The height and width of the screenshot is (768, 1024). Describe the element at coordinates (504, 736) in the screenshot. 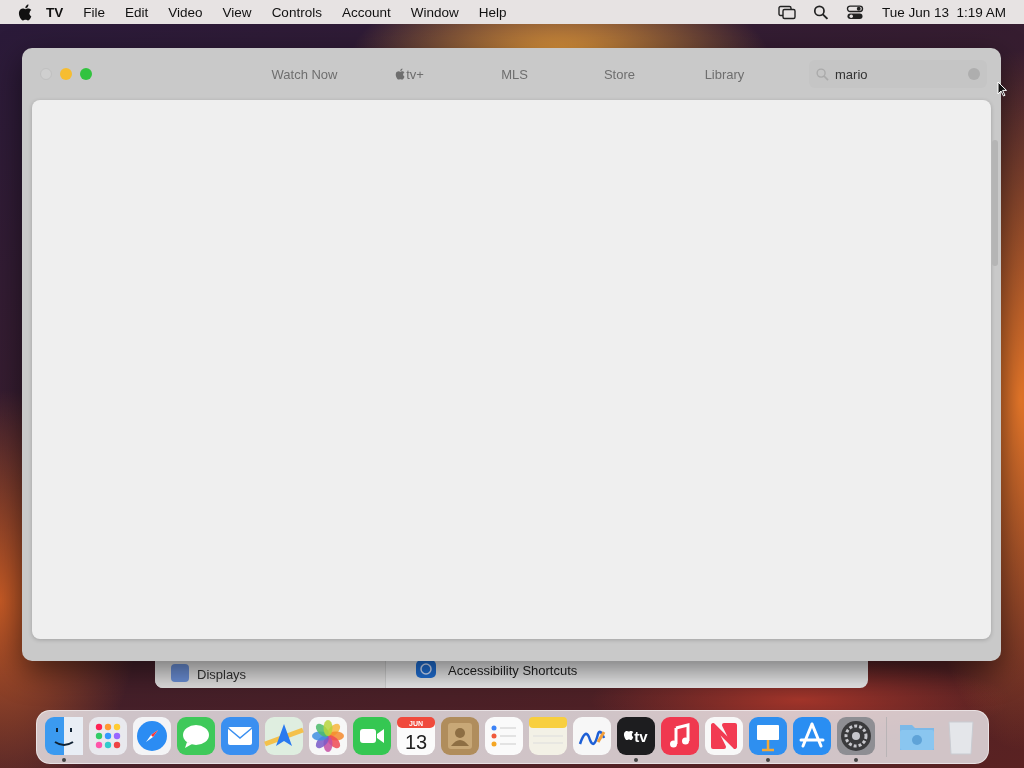

I see `reminders-app-icon` at that location.